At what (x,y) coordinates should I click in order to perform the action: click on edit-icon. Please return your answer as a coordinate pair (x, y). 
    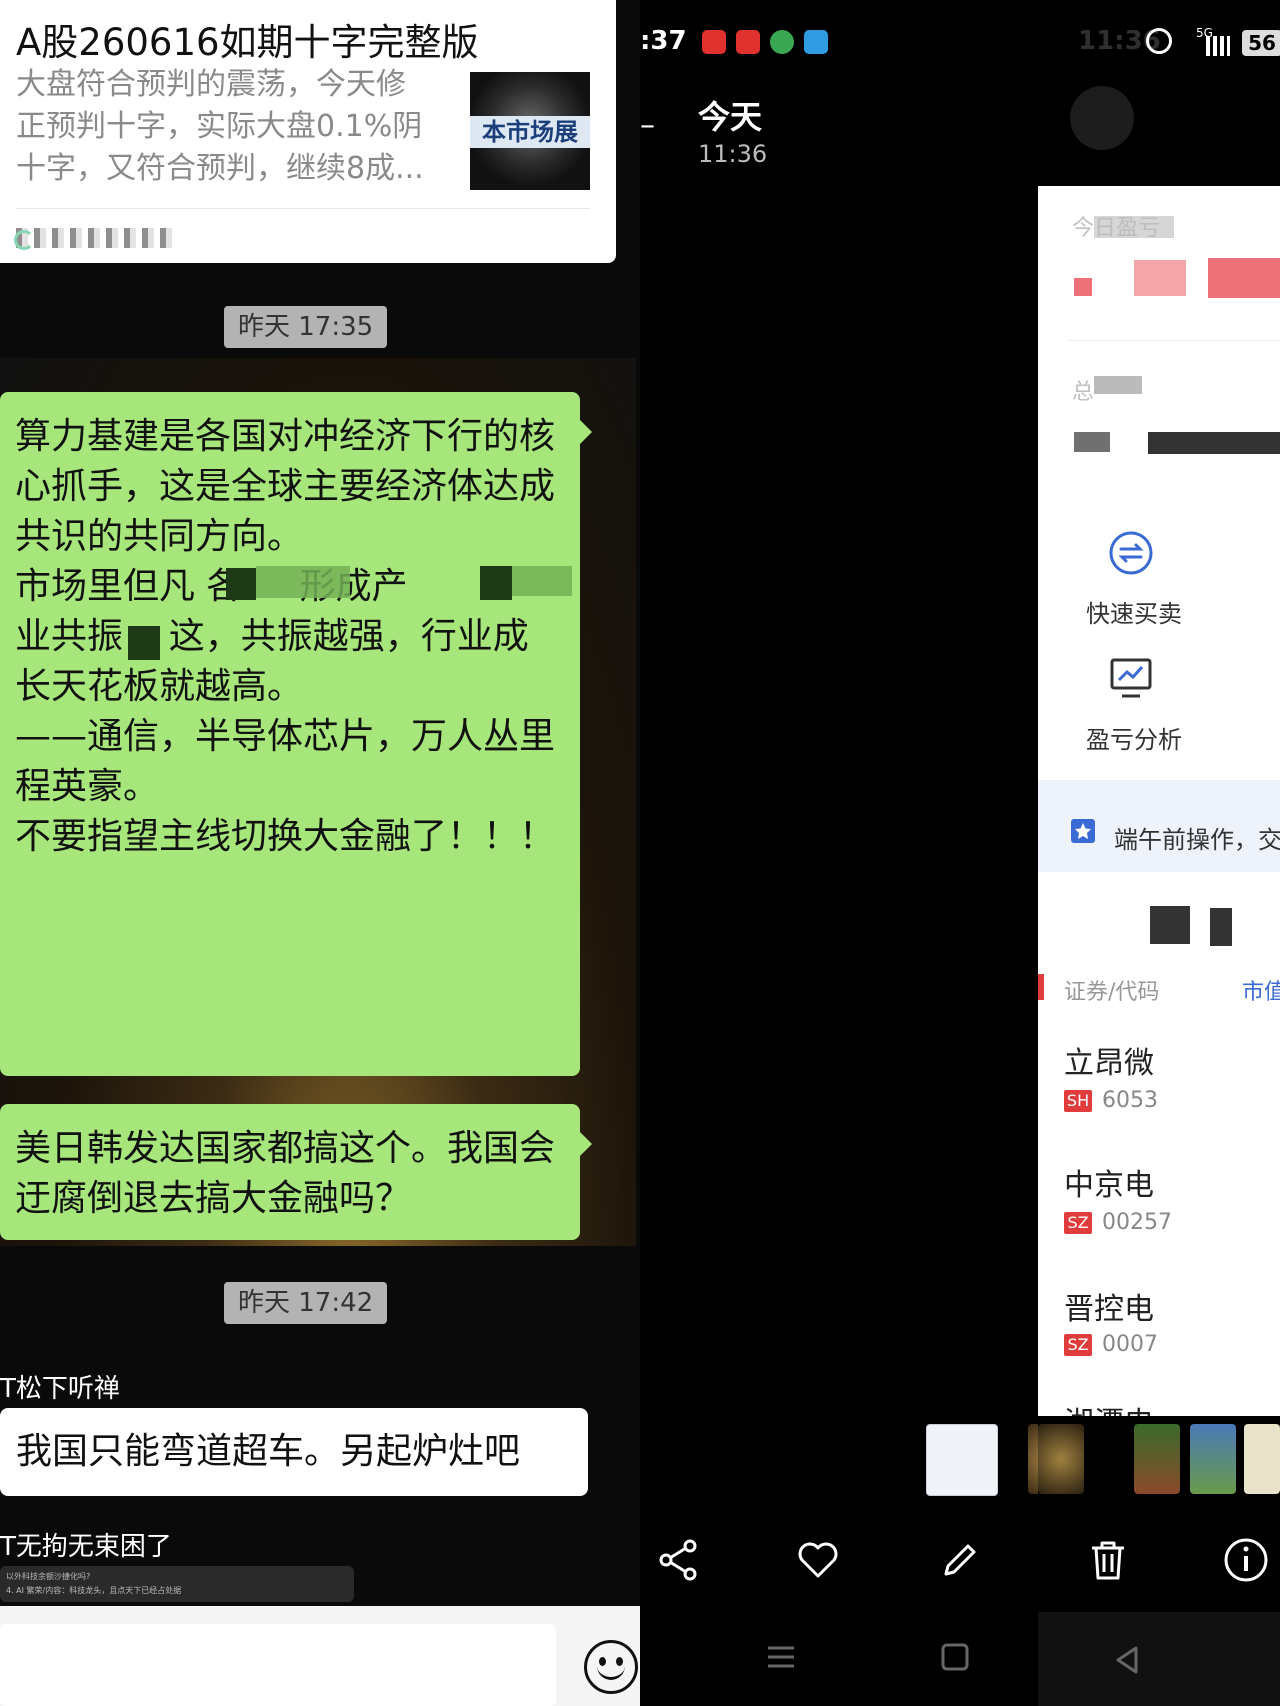
    Looking at the image, I should click on (960, 1560).